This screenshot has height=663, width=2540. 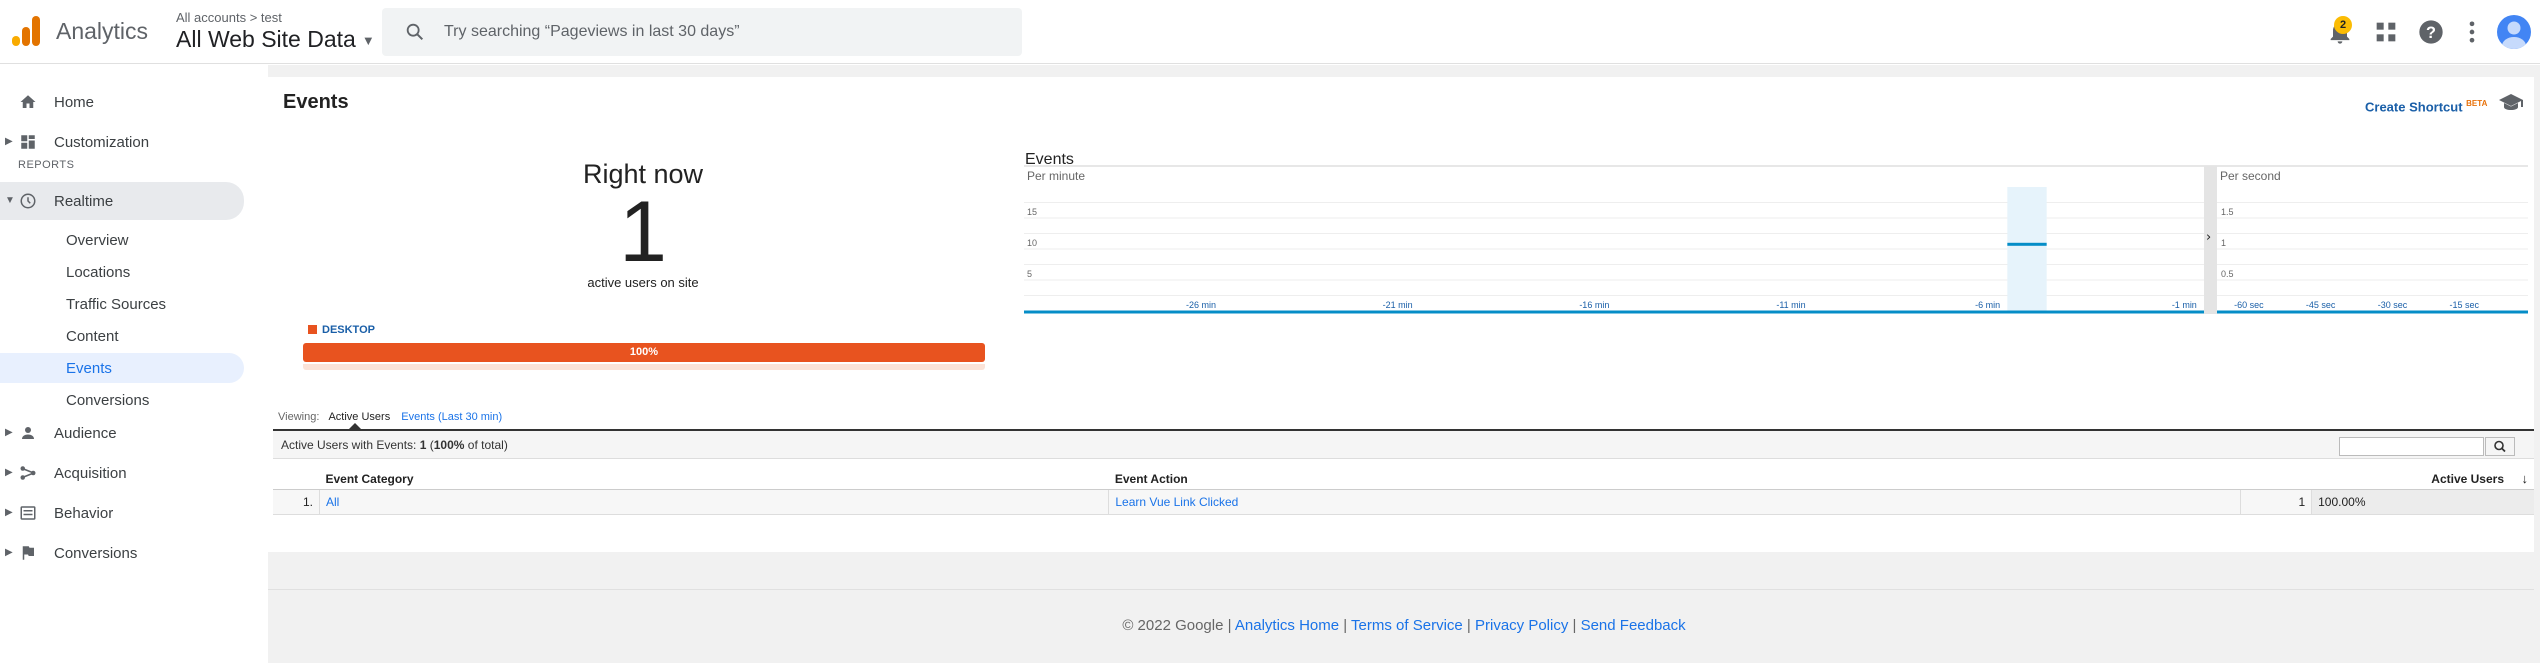 What do you see at coordinates (296, 502) in the screenshot?
I see `row-index: 1.` at bounding box center [296, 502].